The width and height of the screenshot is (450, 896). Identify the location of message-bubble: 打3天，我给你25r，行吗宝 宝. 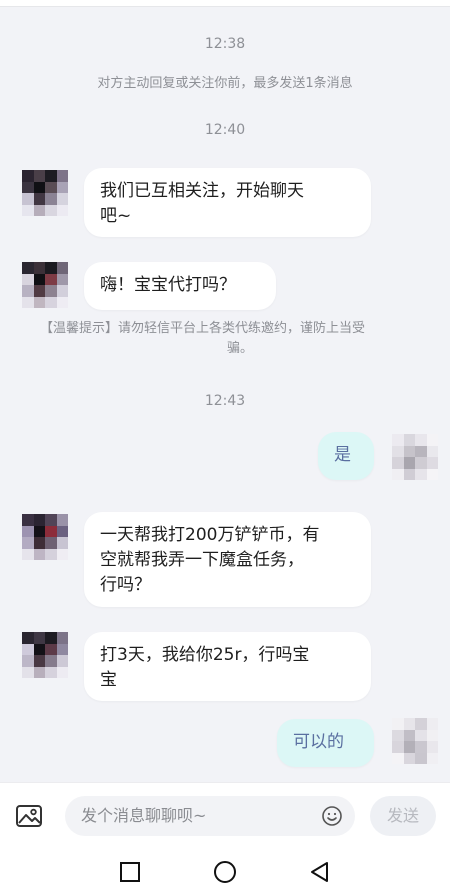
(227, 666).